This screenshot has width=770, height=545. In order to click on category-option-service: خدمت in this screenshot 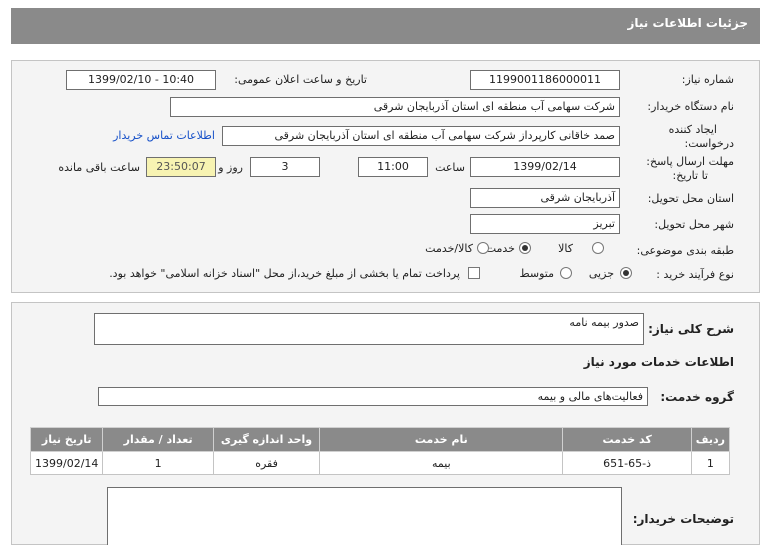, I will do `click(500, 248)`.